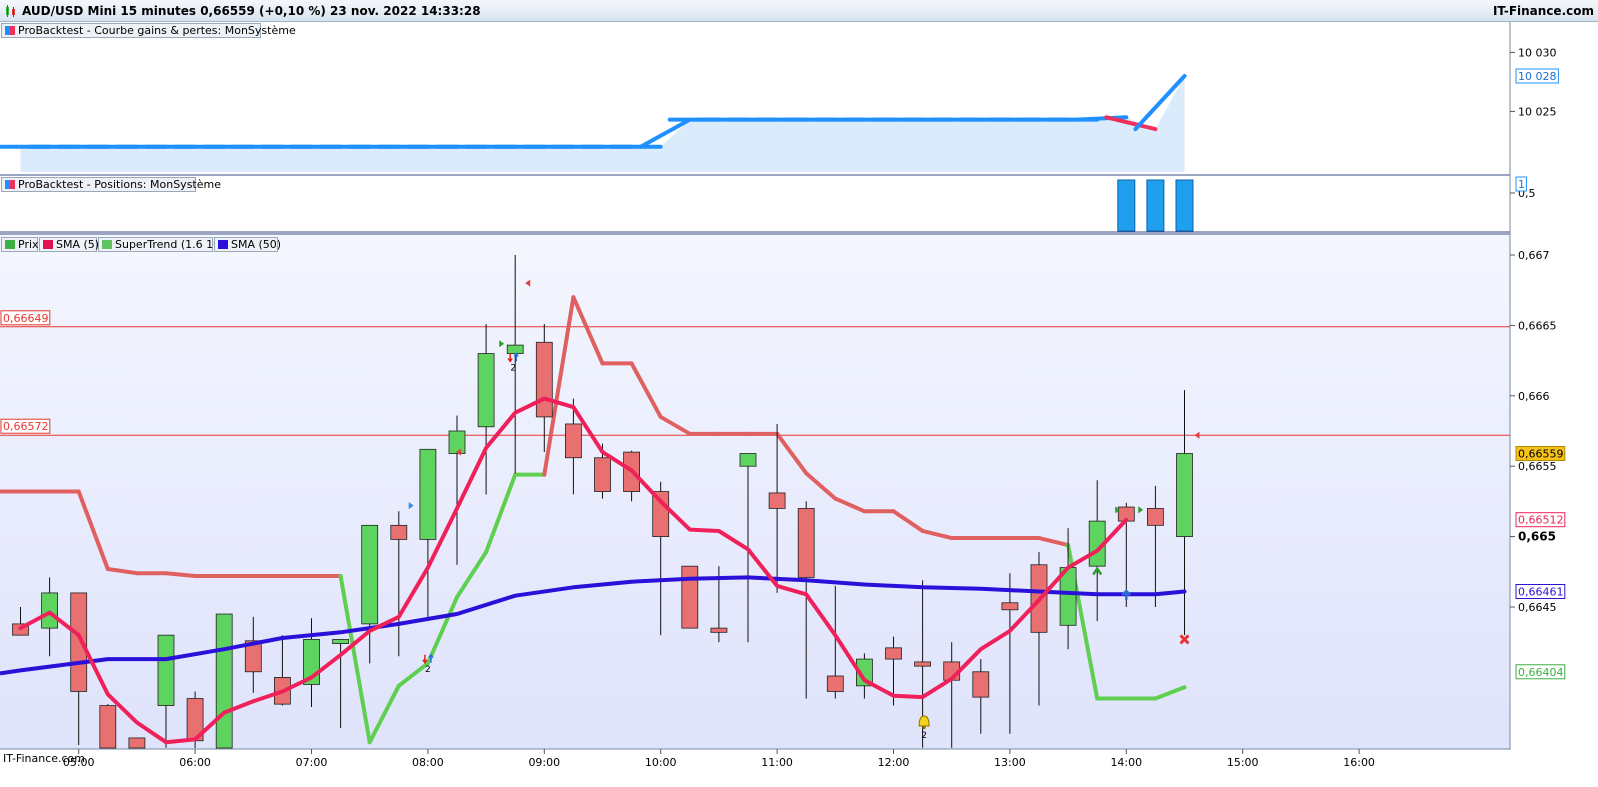  Describe the element at coordinates (1537, 537) in the screenshot. I see `price-tick-label: 0,665` at that location.